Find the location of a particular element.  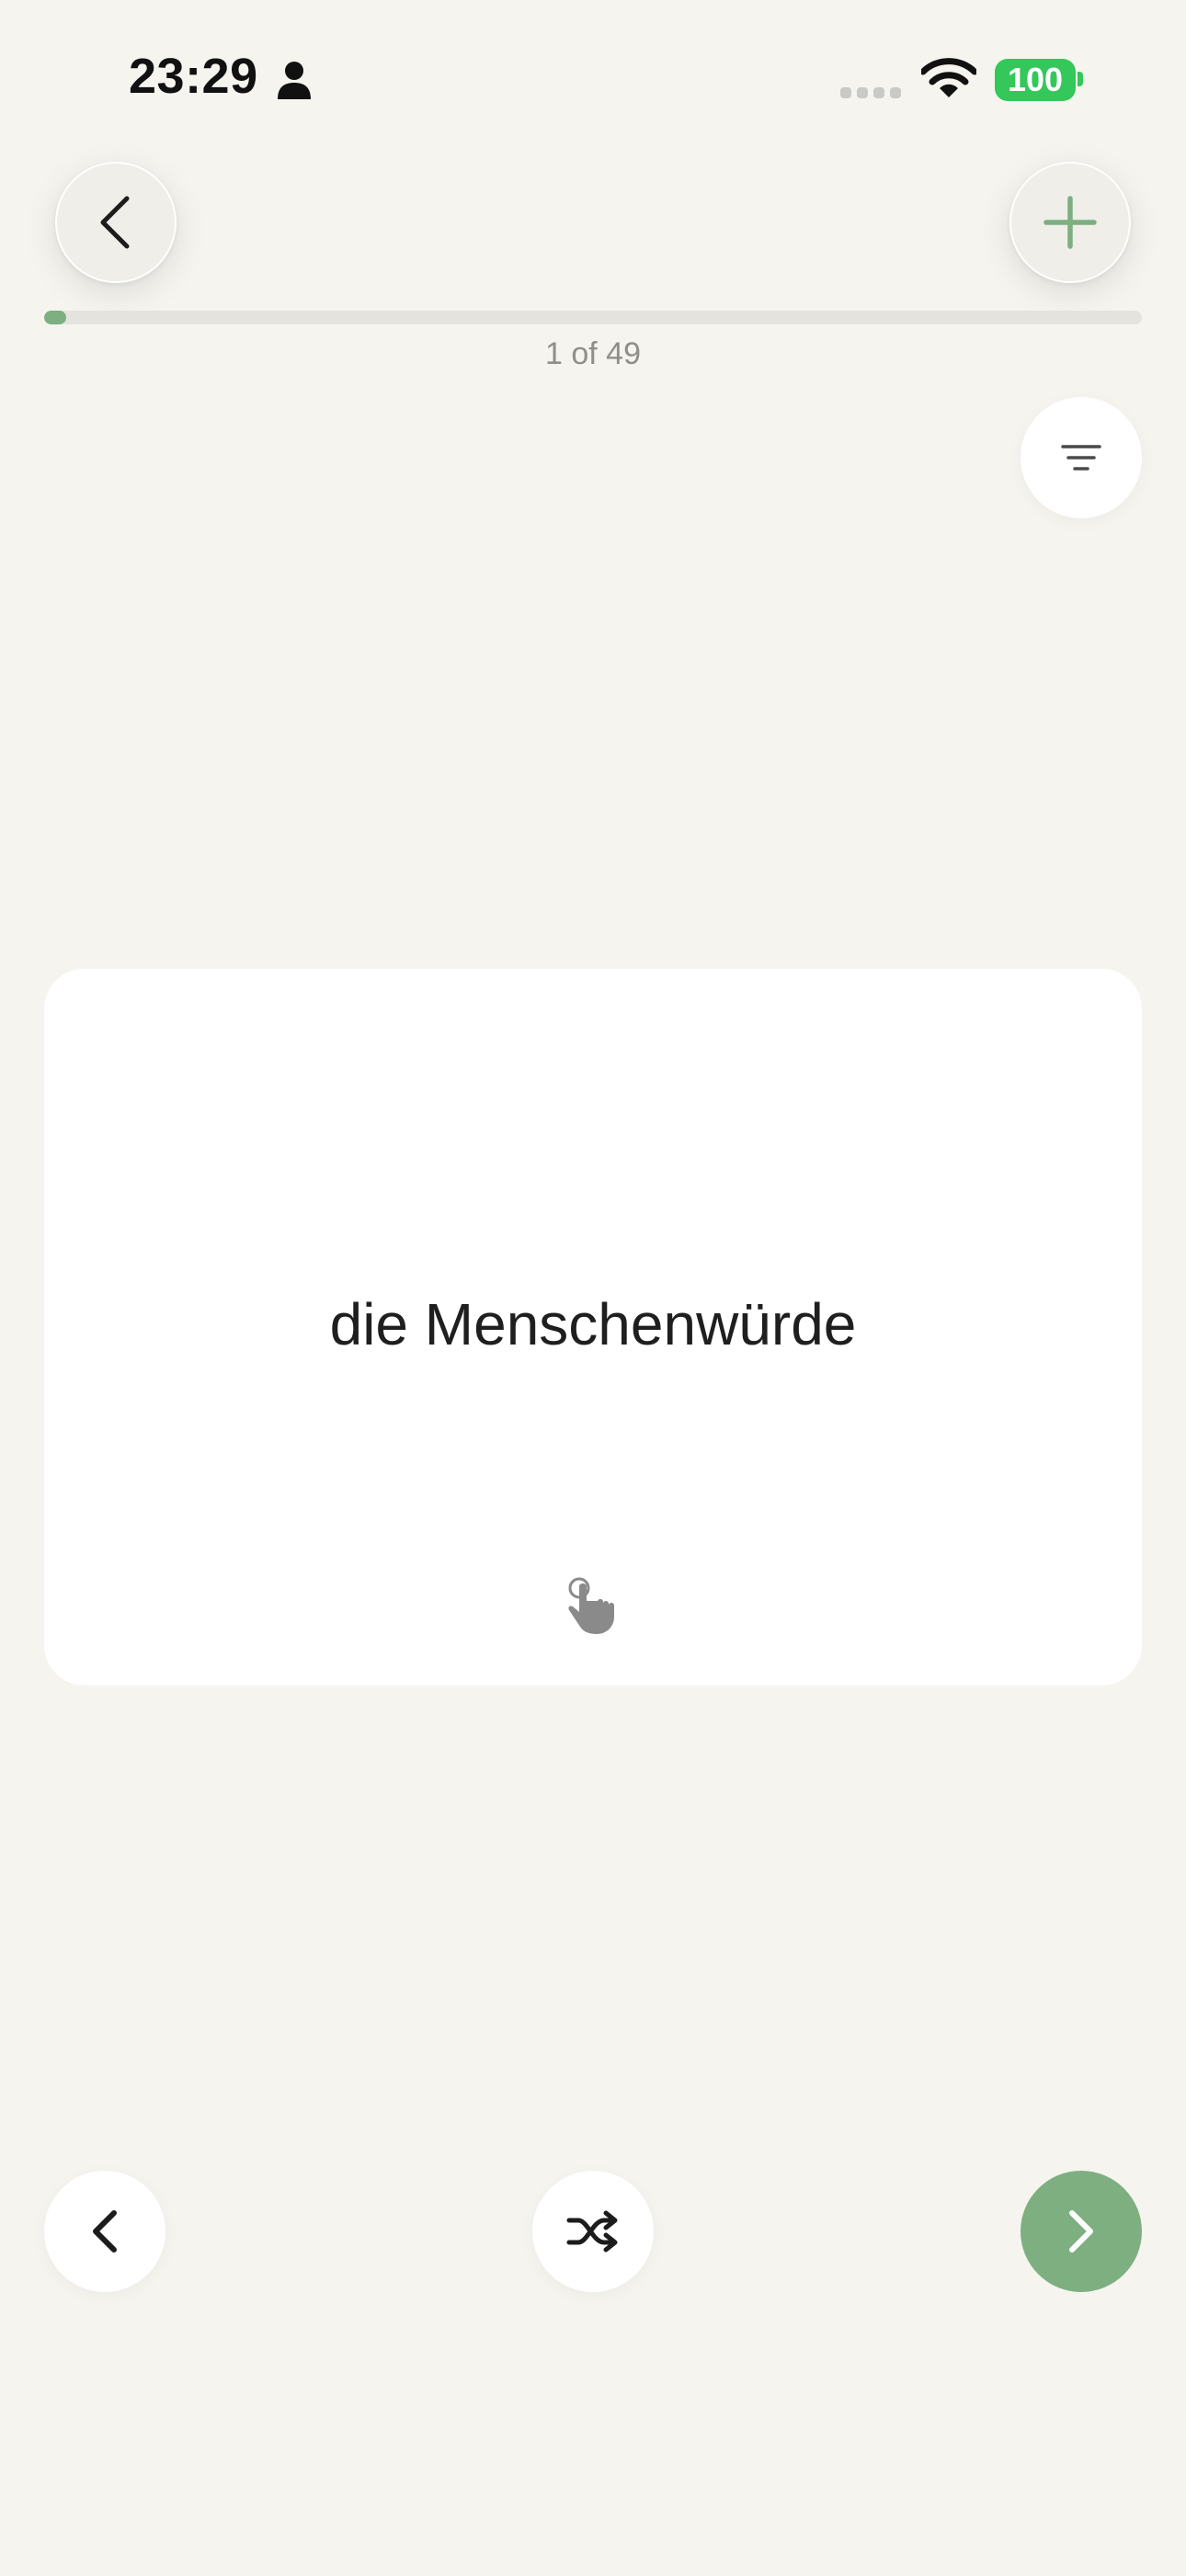

shuffle-icon is located at coordinates (592, 2232).